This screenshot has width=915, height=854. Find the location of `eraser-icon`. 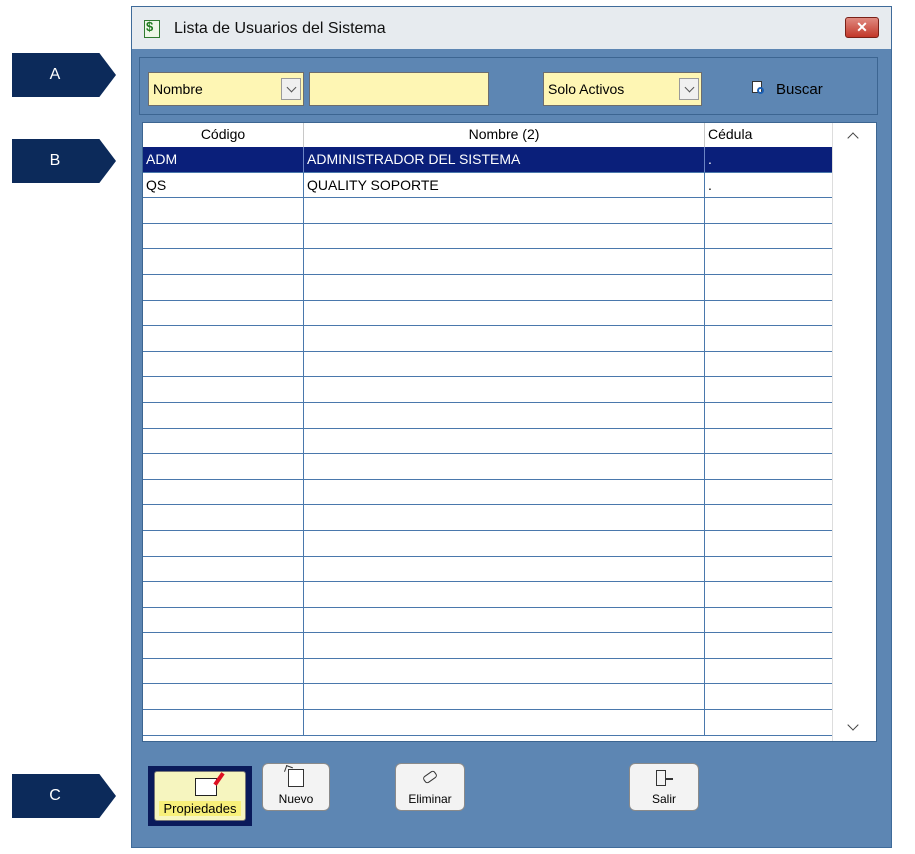

eraser-icon is located at coordinates (430, 779).